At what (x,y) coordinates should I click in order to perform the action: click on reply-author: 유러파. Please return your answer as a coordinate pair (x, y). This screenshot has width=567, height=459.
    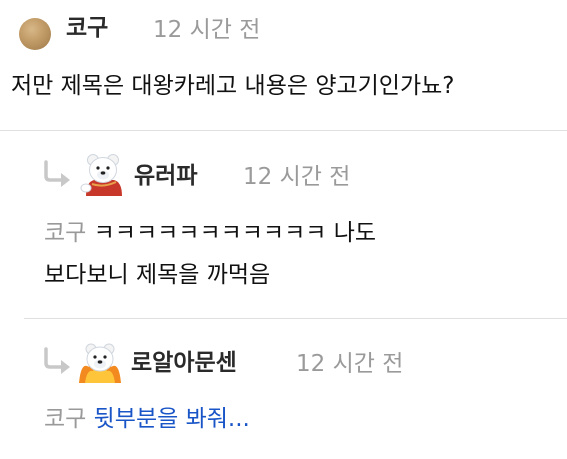
    Looking at the image, I should click on (165, 176).